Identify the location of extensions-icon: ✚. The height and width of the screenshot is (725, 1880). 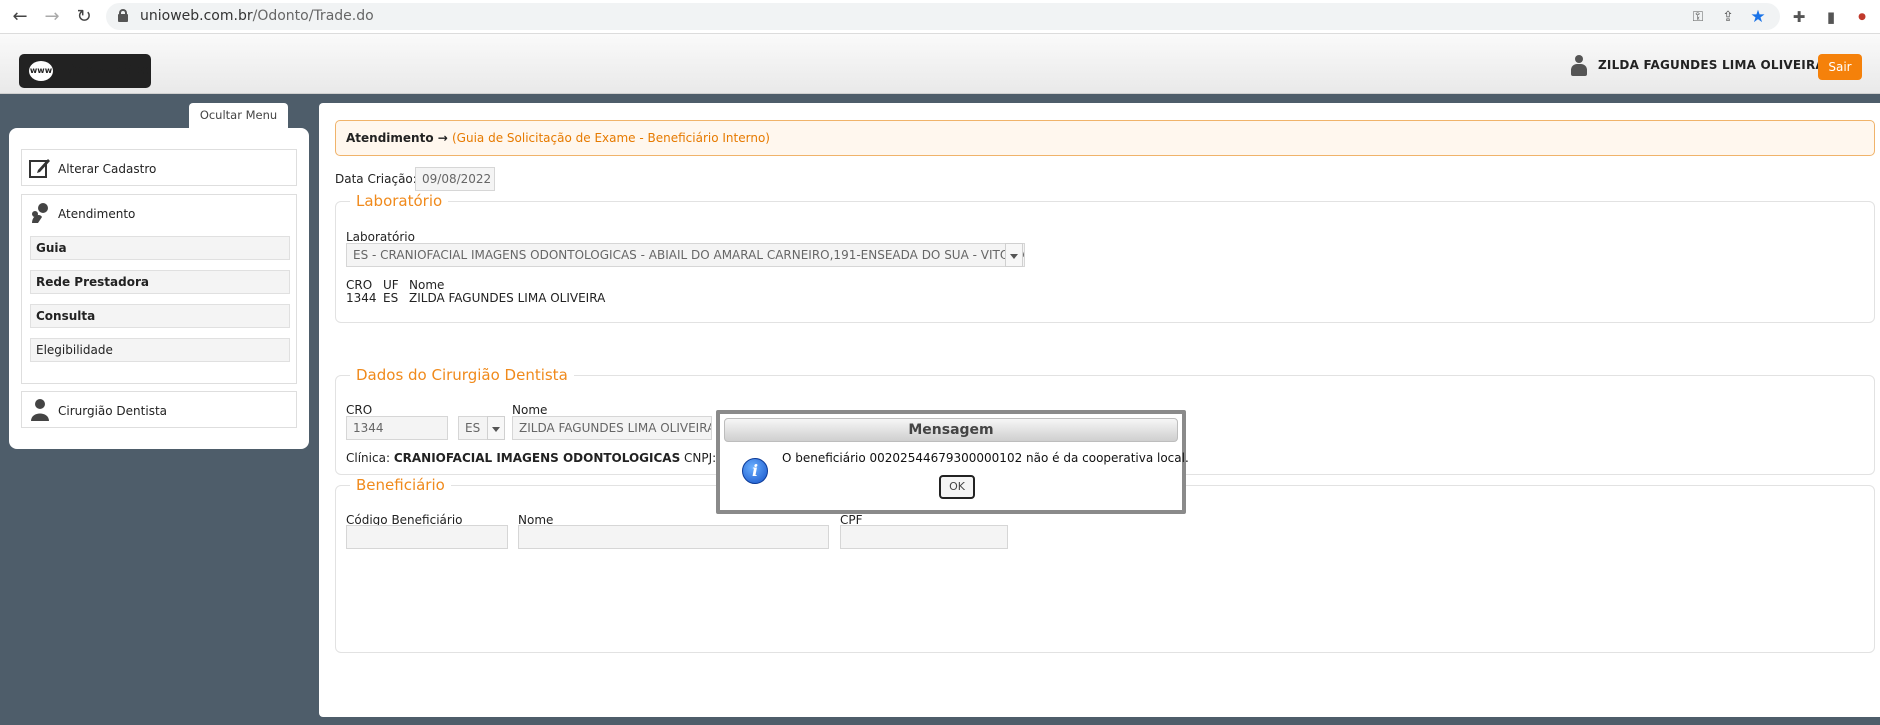
(1799, 17).